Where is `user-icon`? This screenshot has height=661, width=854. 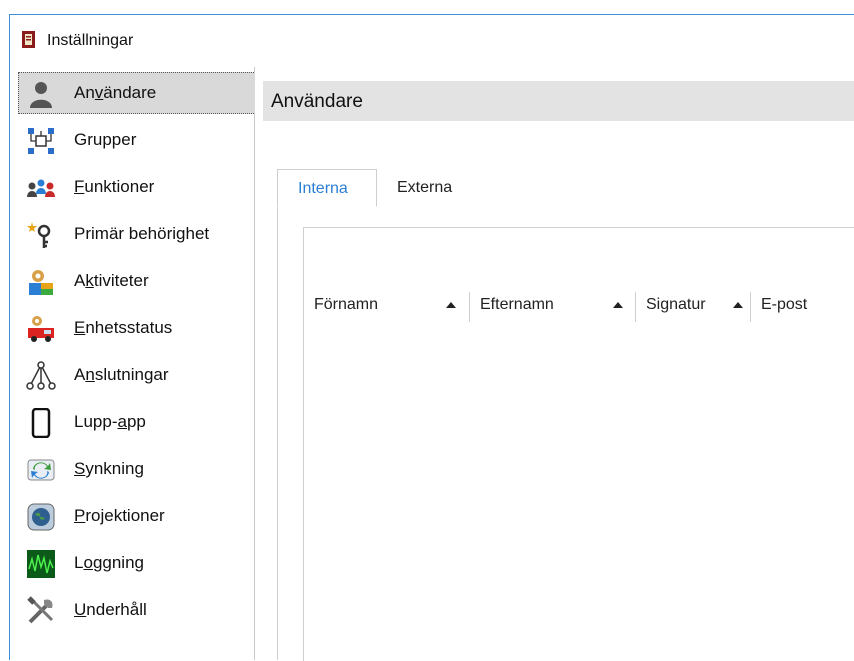
user-icon is located at coordinates (41, 95).